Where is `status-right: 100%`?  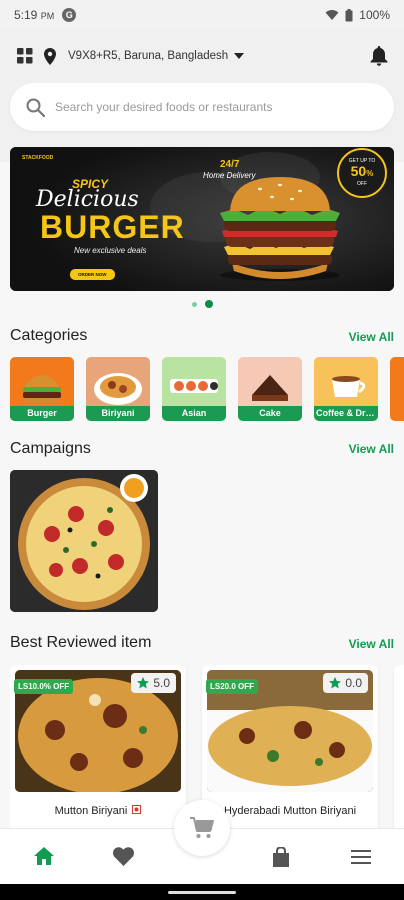 status-right: 100% is located at coordinates (357, 15).